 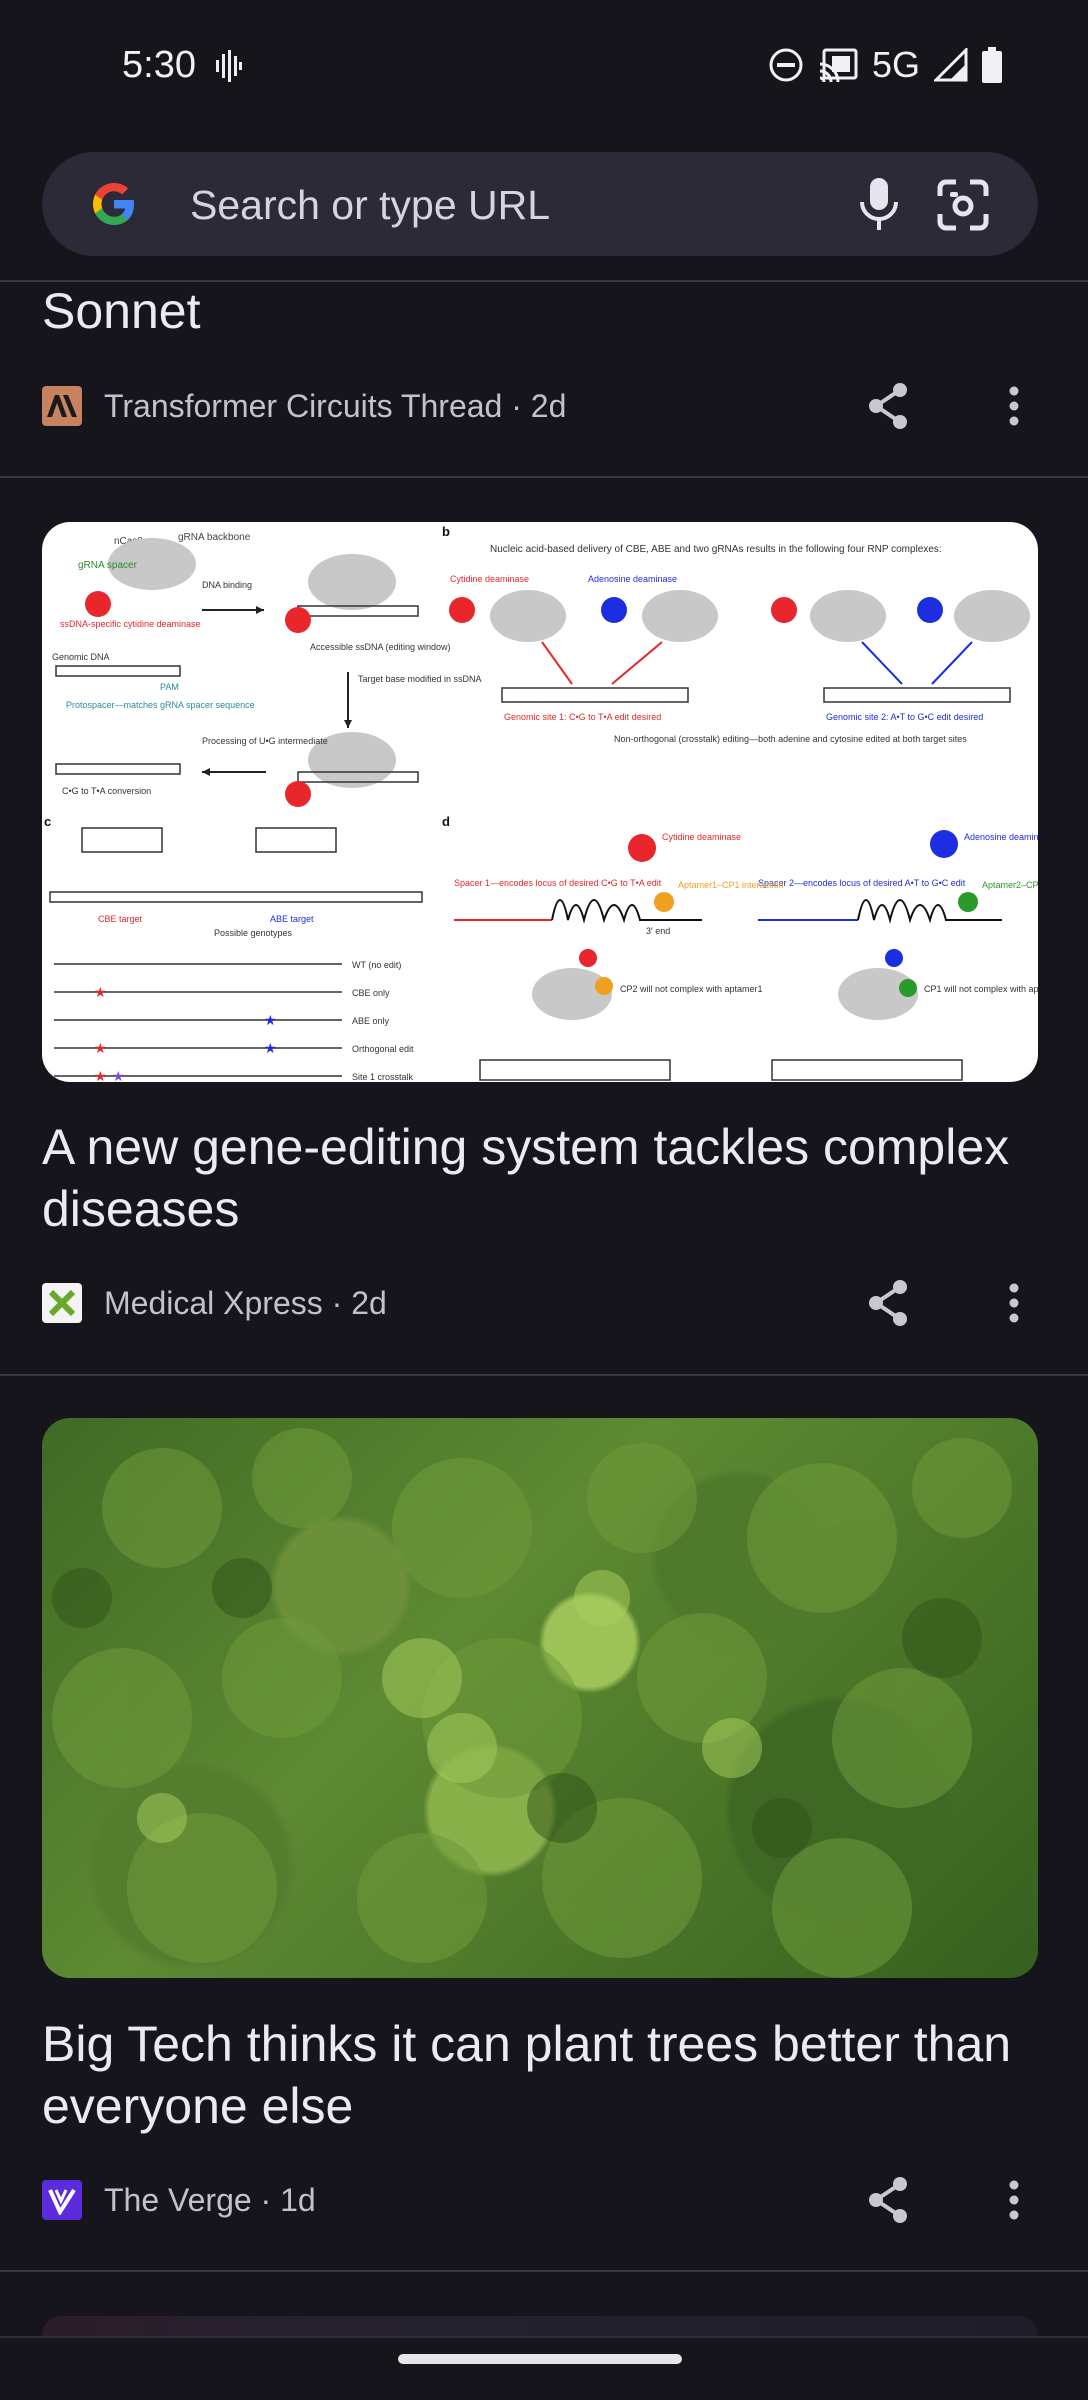 I want to click on figure-label: gRNA spacer, so click(x=108, y=565).